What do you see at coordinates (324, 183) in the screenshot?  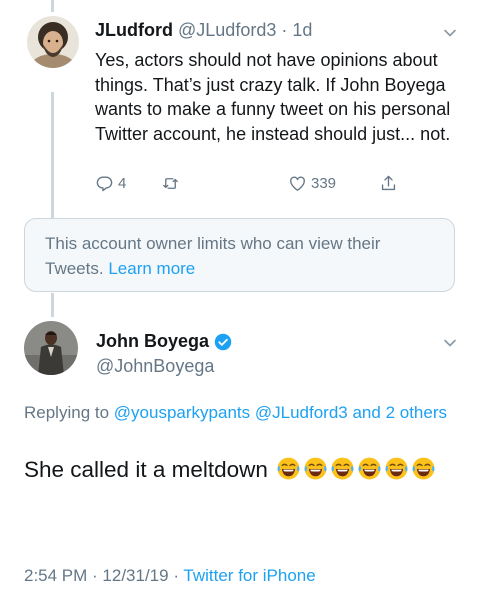 I see `like-count: 339` at bounding box center [324, 183].